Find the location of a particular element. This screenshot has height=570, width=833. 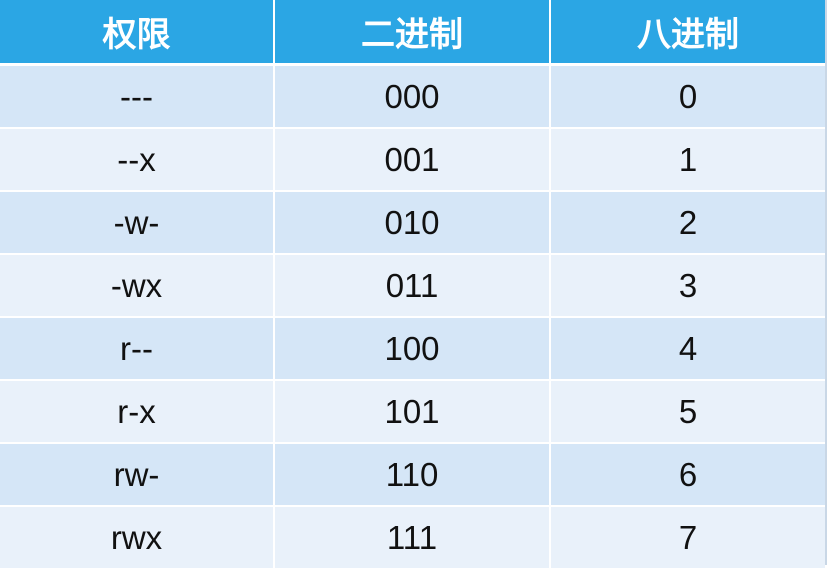

table-row: --x 001 1 is located at coordinates (412, 159).